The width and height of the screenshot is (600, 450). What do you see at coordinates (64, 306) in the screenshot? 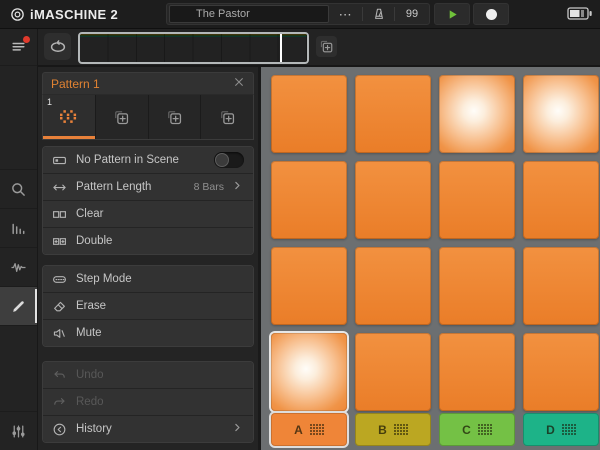
I see `erase-icon` at bounding box center [64, 306].